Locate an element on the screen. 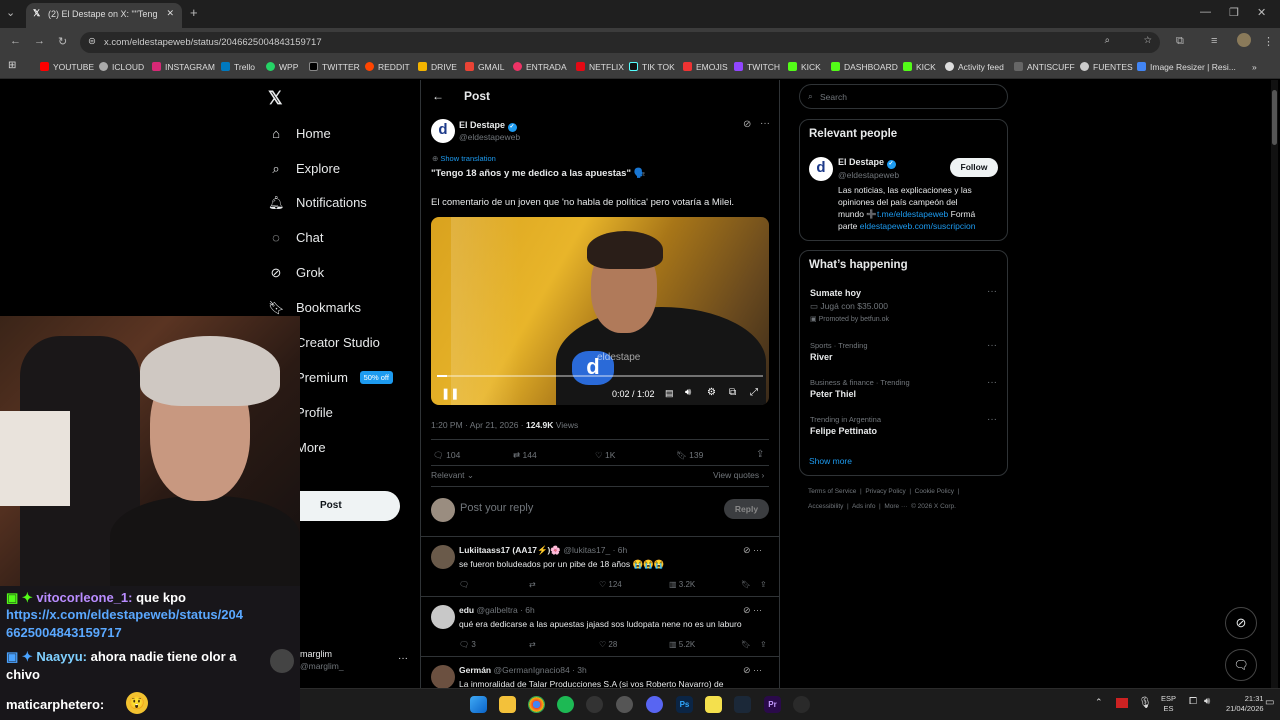 This screenshot has width=1280, height=720. bookmark-tiktok: TIK TOK is located at coordinates (652, 67).